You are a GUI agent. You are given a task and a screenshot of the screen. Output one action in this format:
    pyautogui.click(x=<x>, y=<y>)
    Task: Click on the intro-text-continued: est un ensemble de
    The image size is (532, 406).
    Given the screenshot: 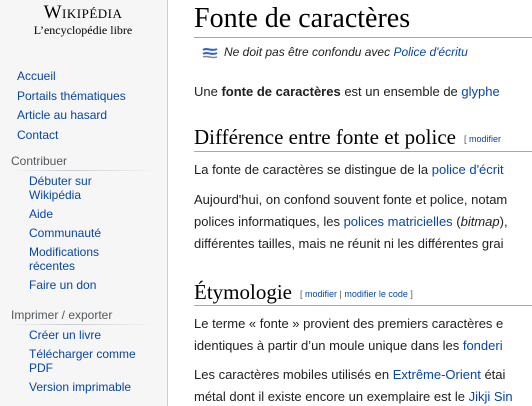 What is the action you would take?
    pyautogui.click(x=401, y=91)
    